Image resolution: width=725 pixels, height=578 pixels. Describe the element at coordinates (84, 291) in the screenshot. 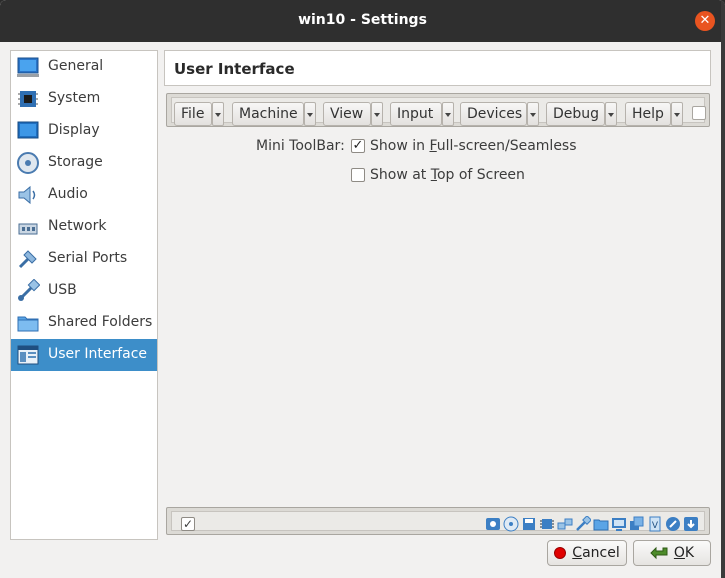

I see `sidebar-item-usb: USB` at that location.